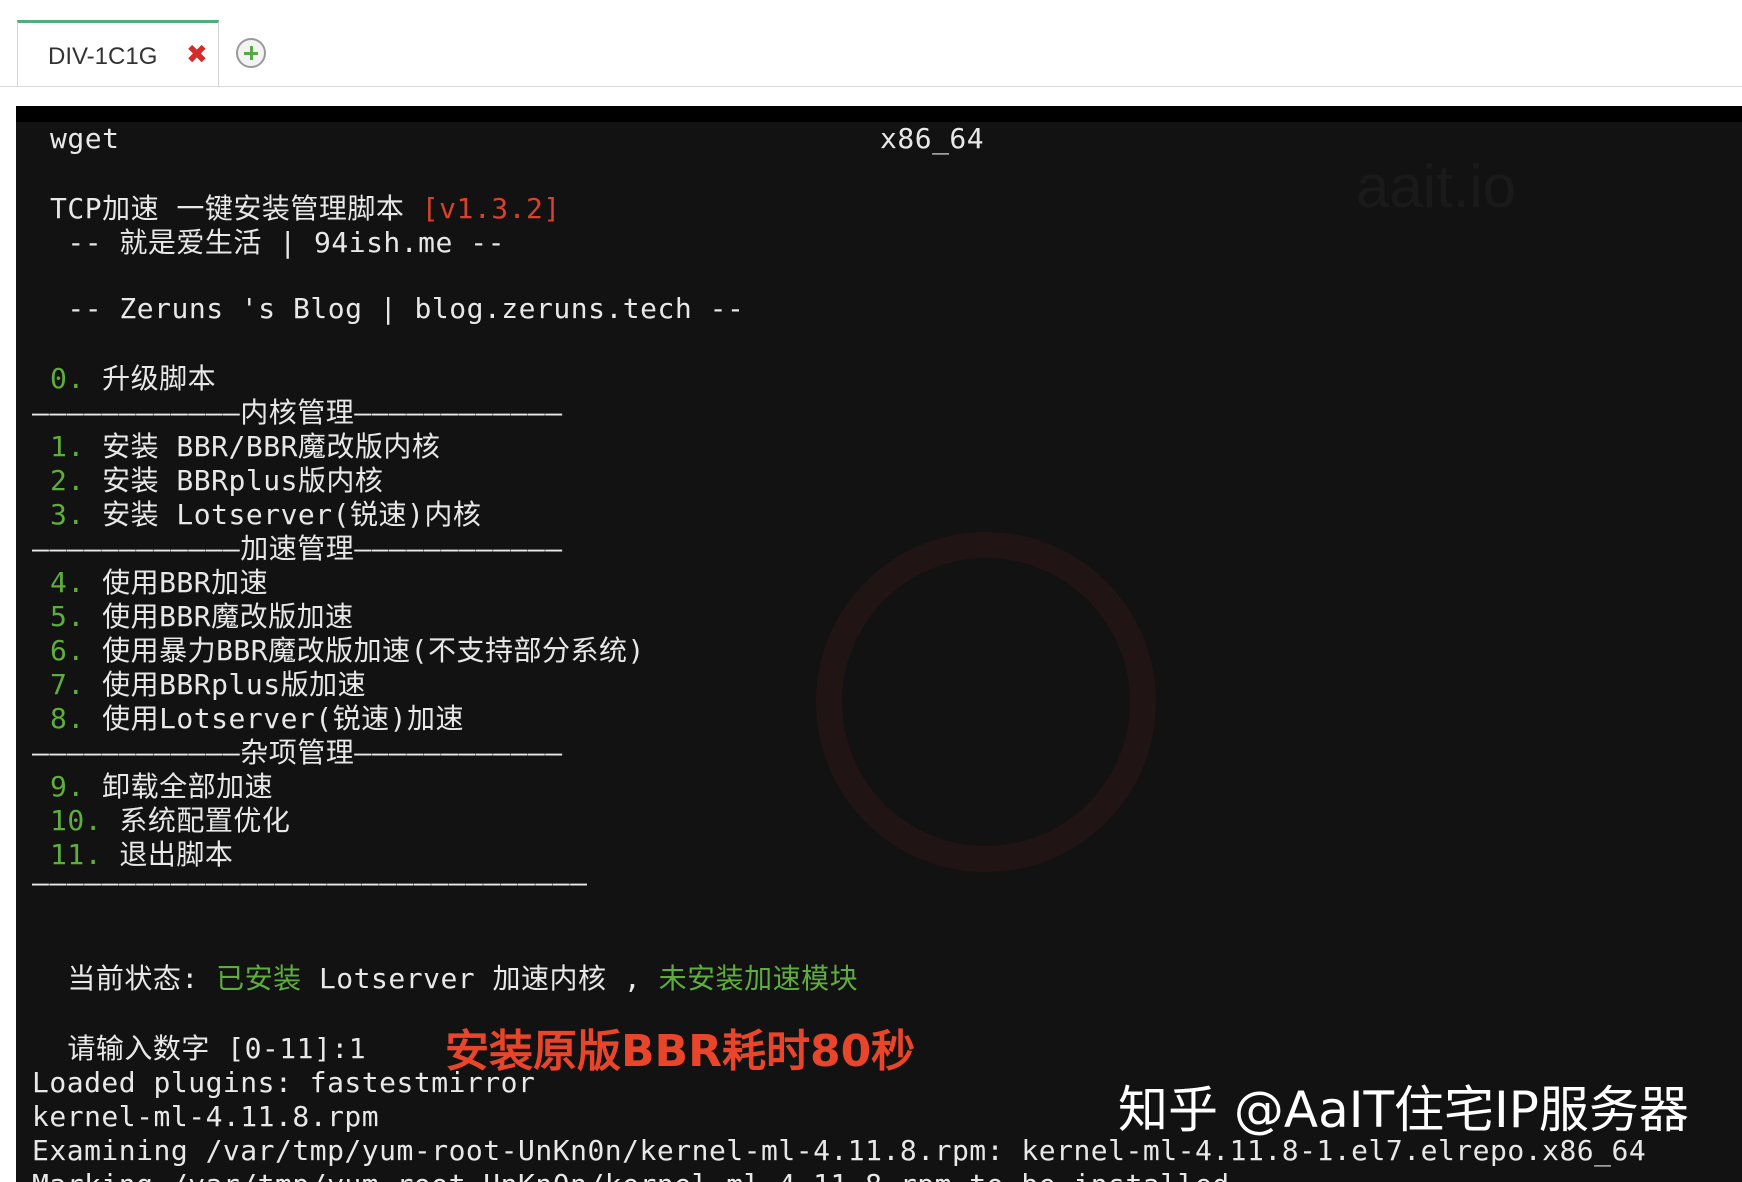 The height and width of the screenshot is (1182, 1742). I want to click on subtitle-94ish: -- 就是爱生活 | 94ish.me --, so click(277, 242).